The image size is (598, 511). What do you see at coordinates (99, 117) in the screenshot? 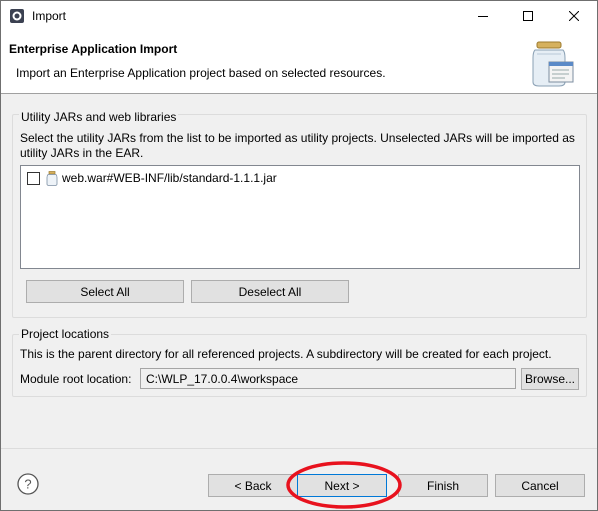
I see `utility-jars-group-title: Utility JARs and web libraries` at bounding box center [99, 117].